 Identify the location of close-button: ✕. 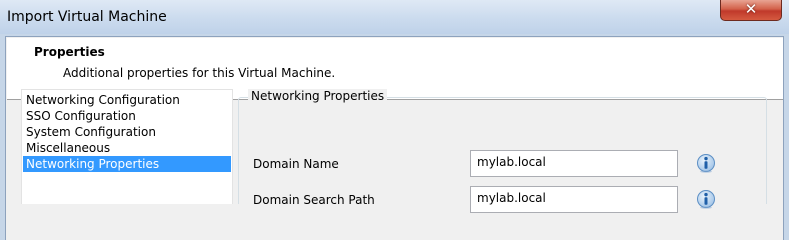
(751, 10).